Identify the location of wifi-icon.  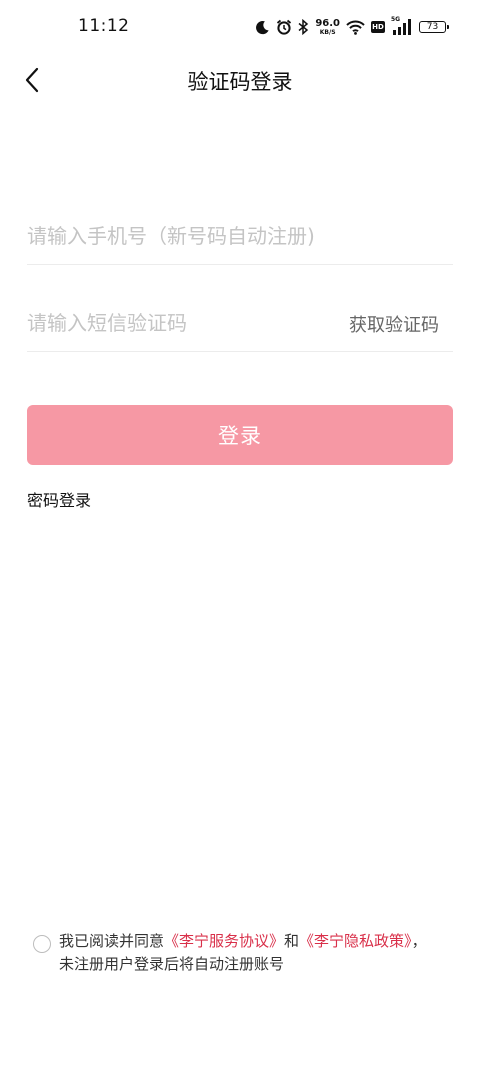
(355, 27).